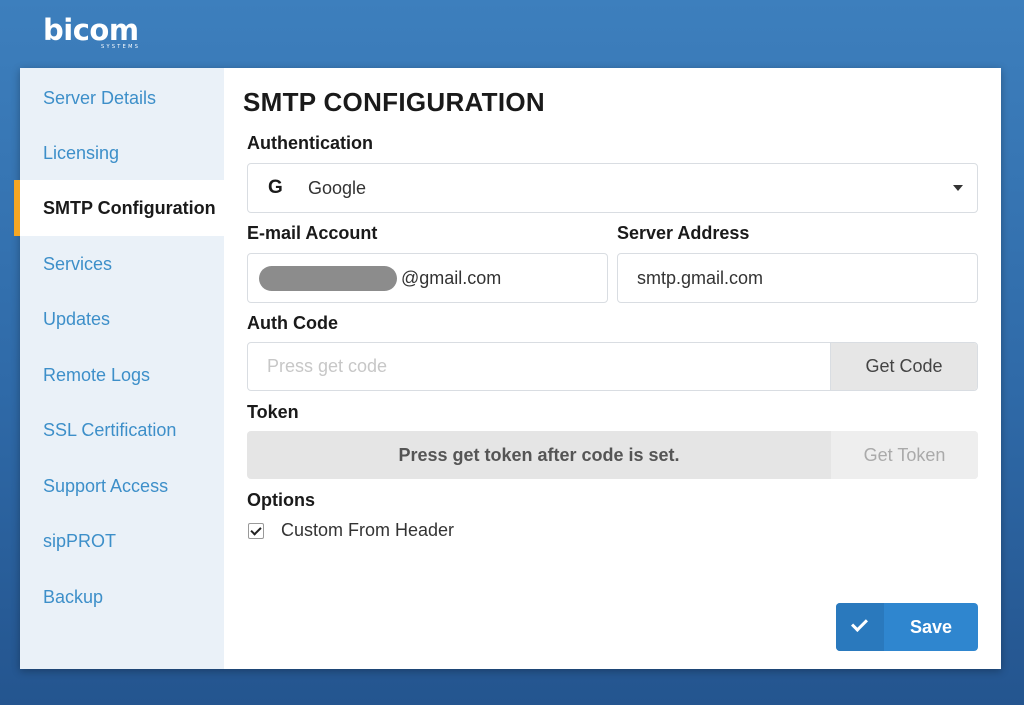 The width and height of the screenshot is (1024, 705). I want to click on options-label: Options, so click(281, 500).